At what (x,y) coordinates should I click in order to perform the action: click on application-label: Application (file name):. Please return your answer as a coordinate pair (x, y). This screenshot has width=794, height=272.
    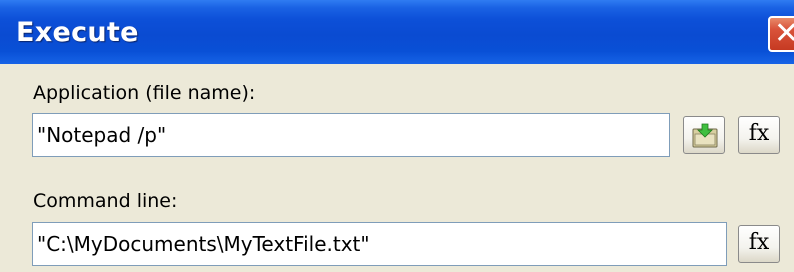
    Looking at the image, I should click on (144, 93).